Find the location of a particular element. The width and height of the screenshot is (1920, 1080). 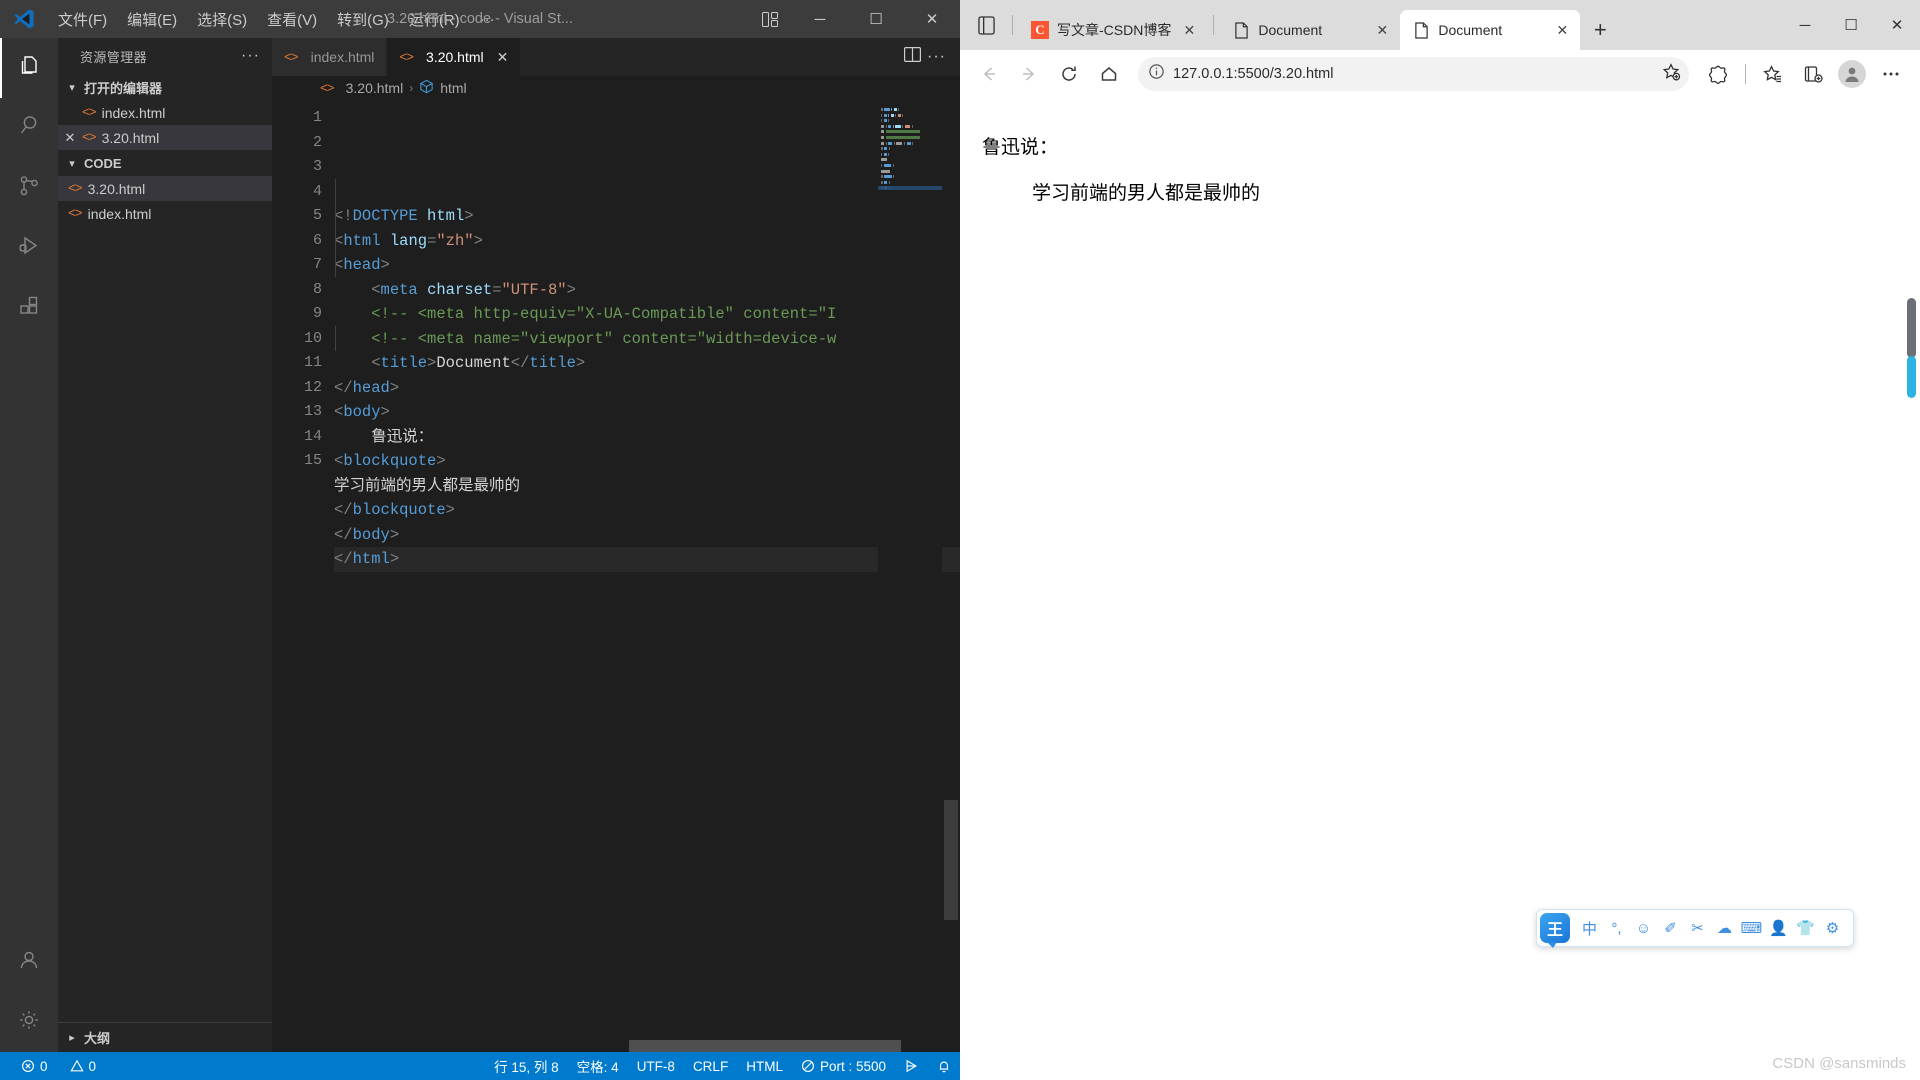

page-scroll-thumb-lower is located at coordinates (1911, 377).